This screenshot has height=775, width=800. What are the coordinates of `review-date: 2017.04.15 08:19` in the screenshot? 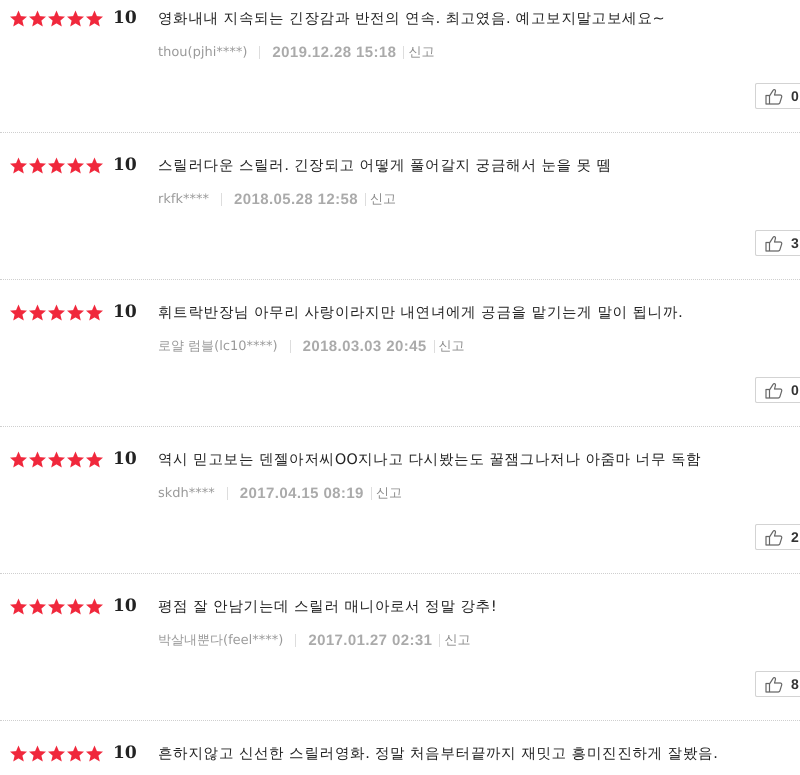 It's located at (302, 493).